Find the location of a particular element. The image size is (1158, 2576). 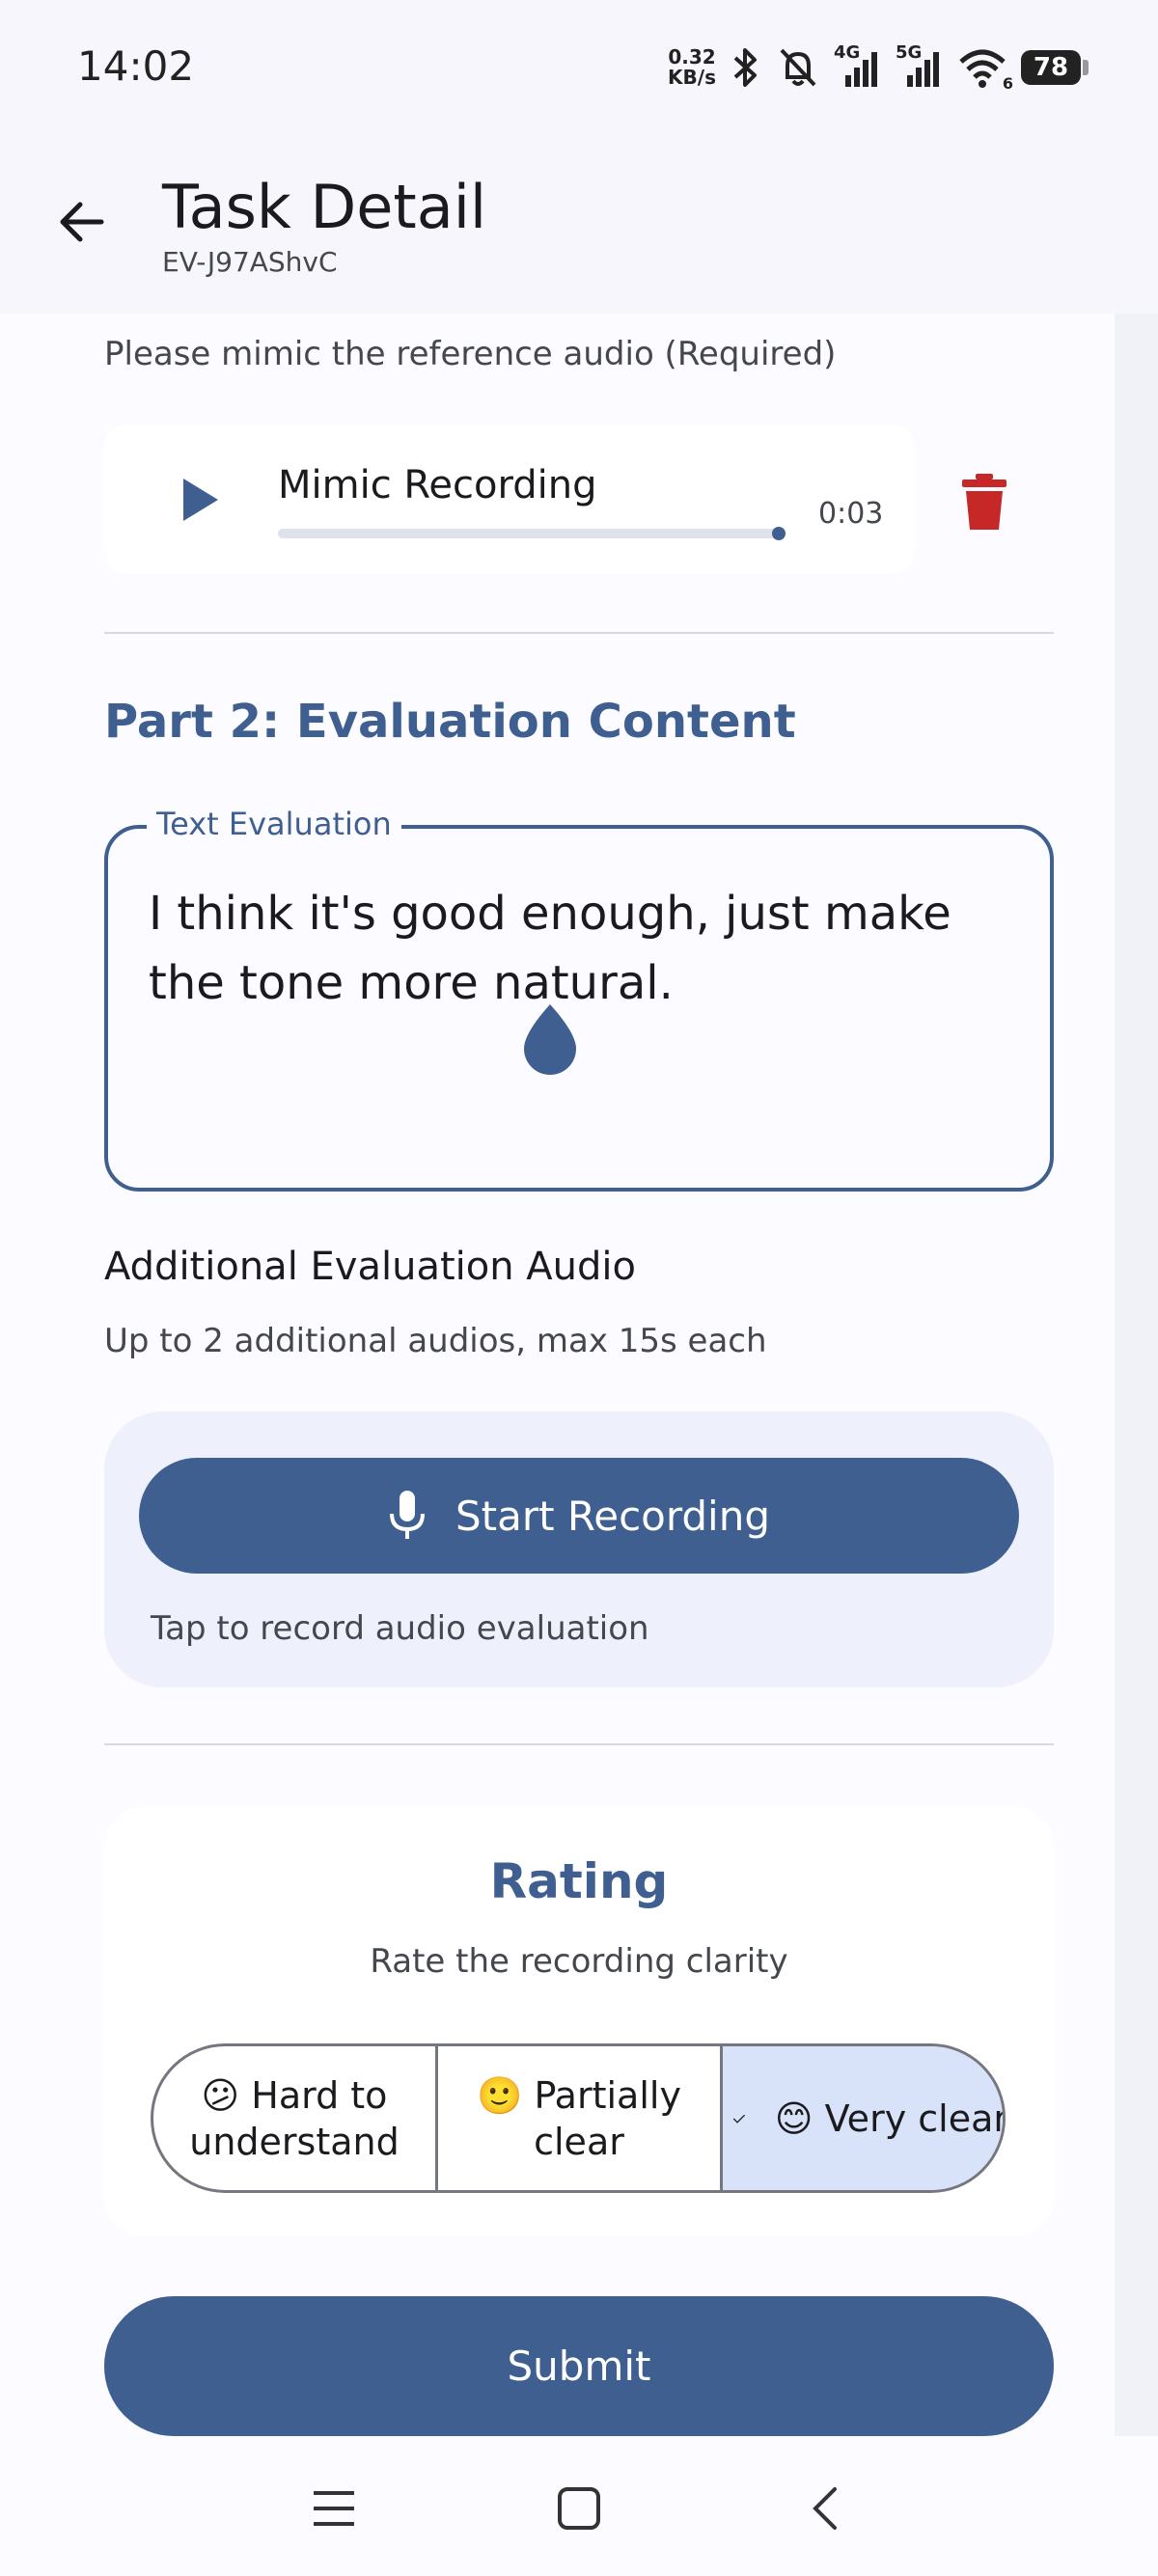

play-button is located at coordinates (199, 500).